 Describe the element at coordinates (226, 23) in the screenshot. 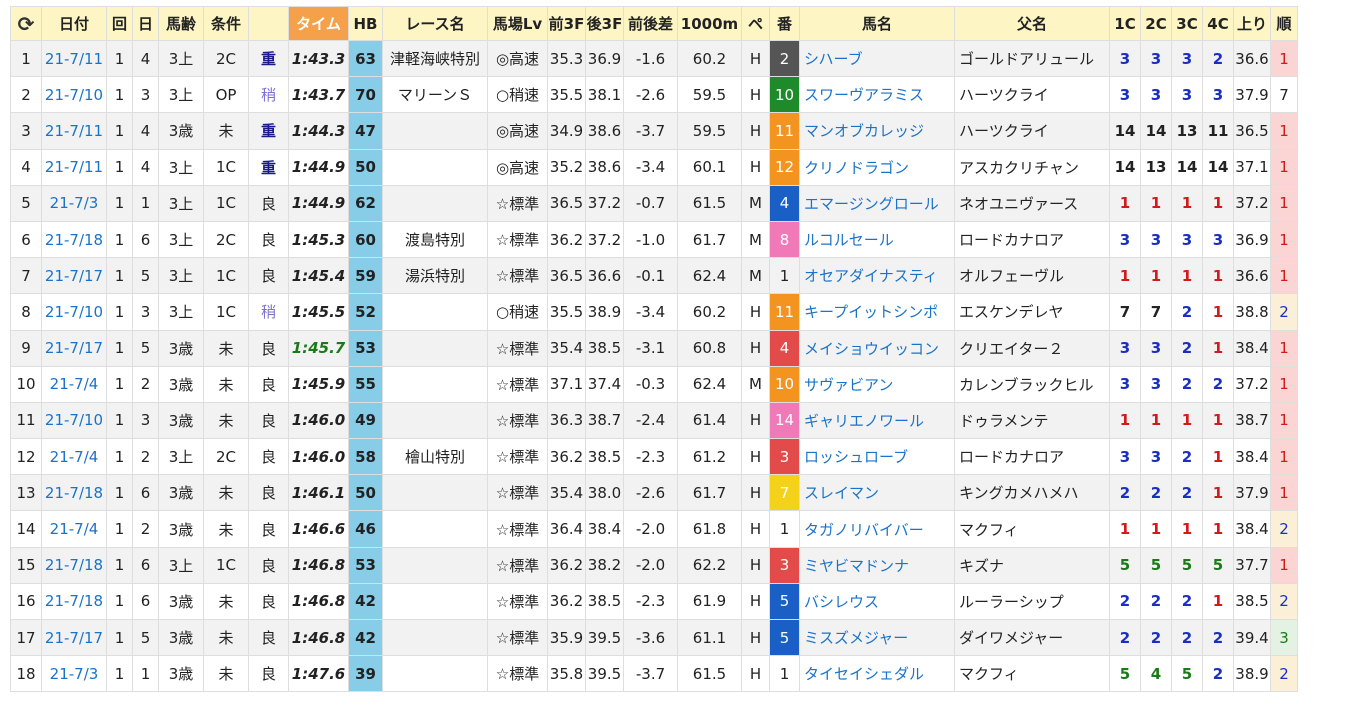

I see `col-class: 条件` at that location.